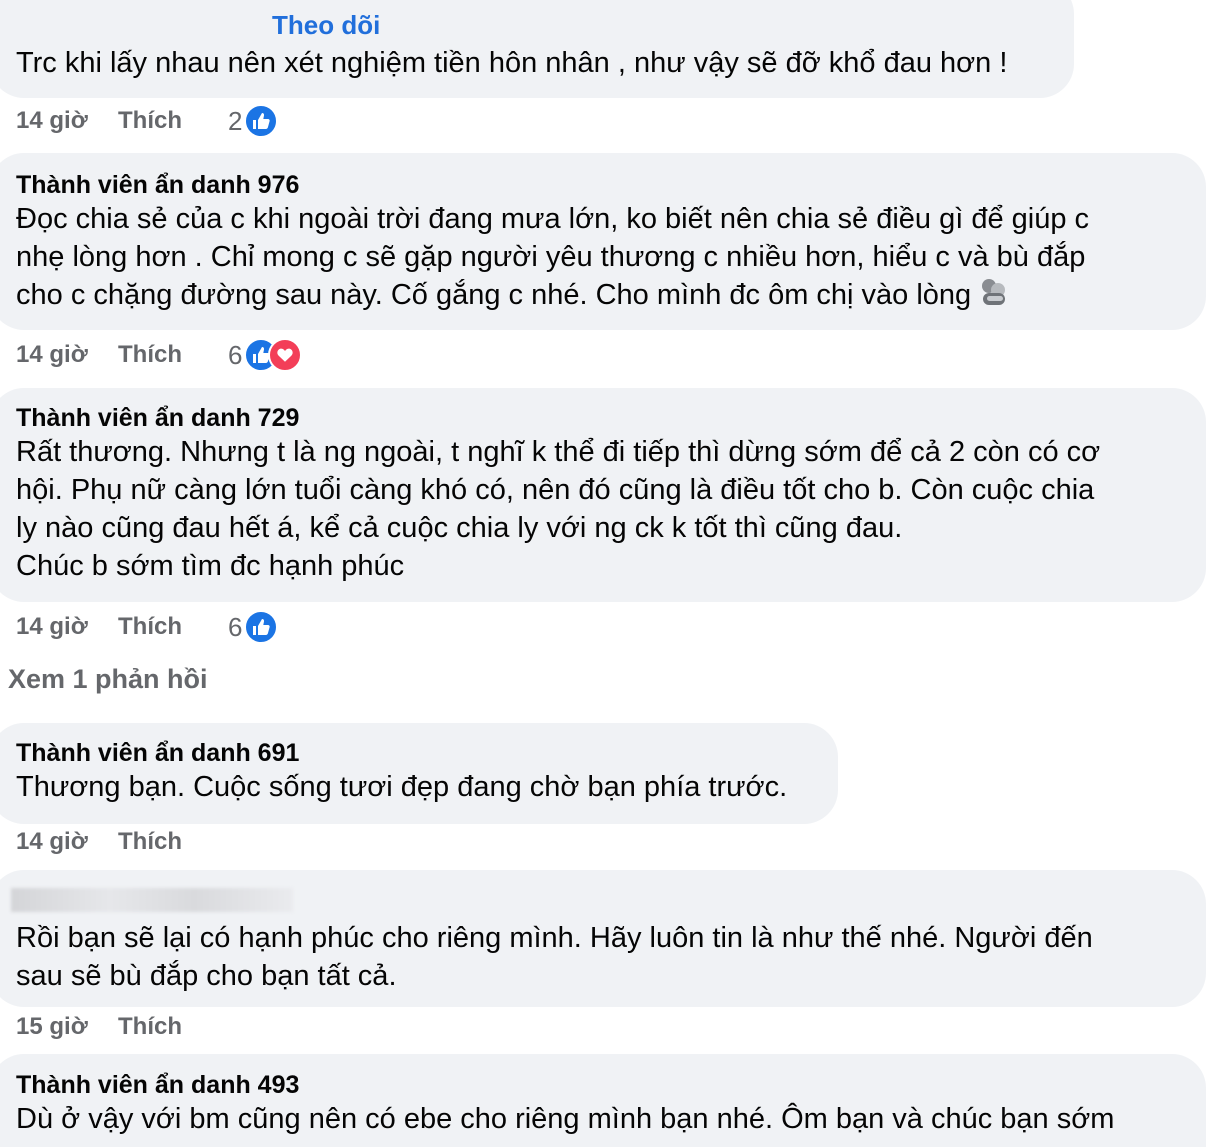 This screenshot has width=1212, height=1147. Describe the element at coordinates (326, 25) in the screenshot. I see `follow-link: Theo dõi` at that location.